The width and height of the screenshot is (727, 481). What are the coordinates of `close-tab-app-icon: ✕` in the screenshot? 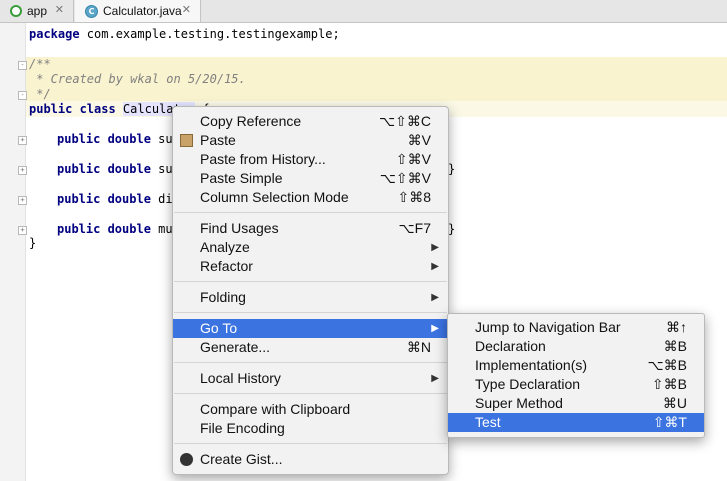 It's located at (59, 9).